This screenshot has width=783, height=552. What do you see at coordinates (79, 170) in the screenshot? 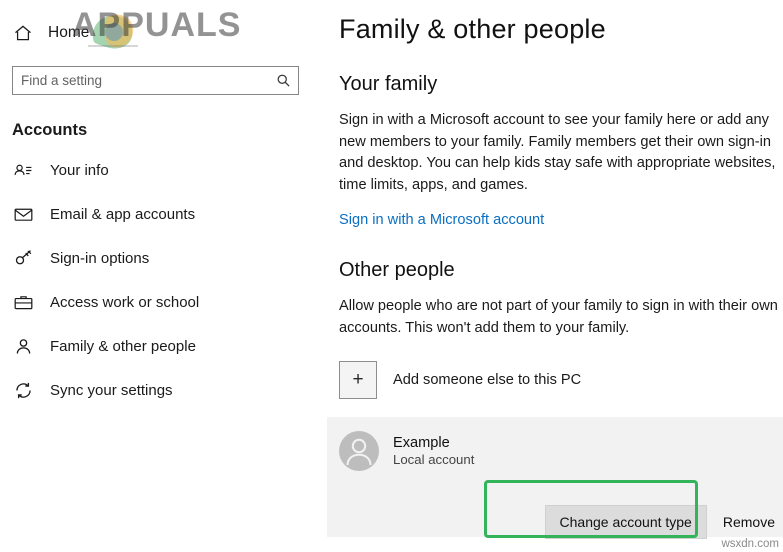
I see `sidebar-item-label: Your info` at bounding box center [79, 170].